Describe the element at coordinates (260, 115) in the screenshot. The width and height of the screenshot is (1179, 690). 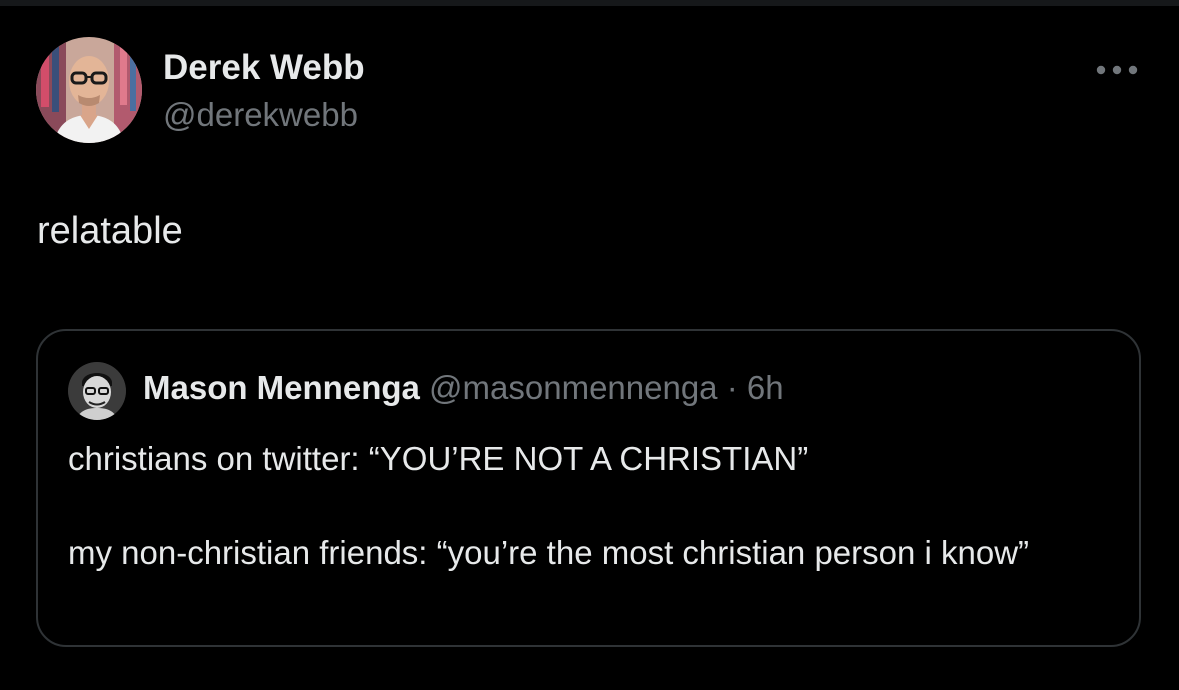
I see `author-handle: @derekwebb` at that location.